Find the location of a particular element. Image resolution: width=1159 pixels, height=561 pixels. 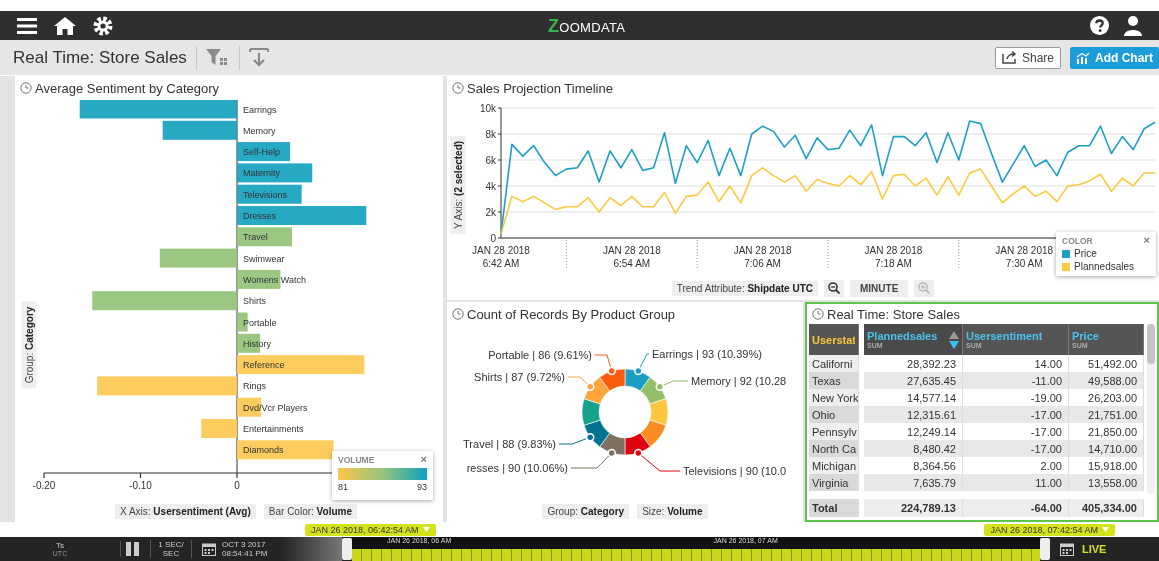

column-title: Plannedsales is located at coordinates (902, 336).